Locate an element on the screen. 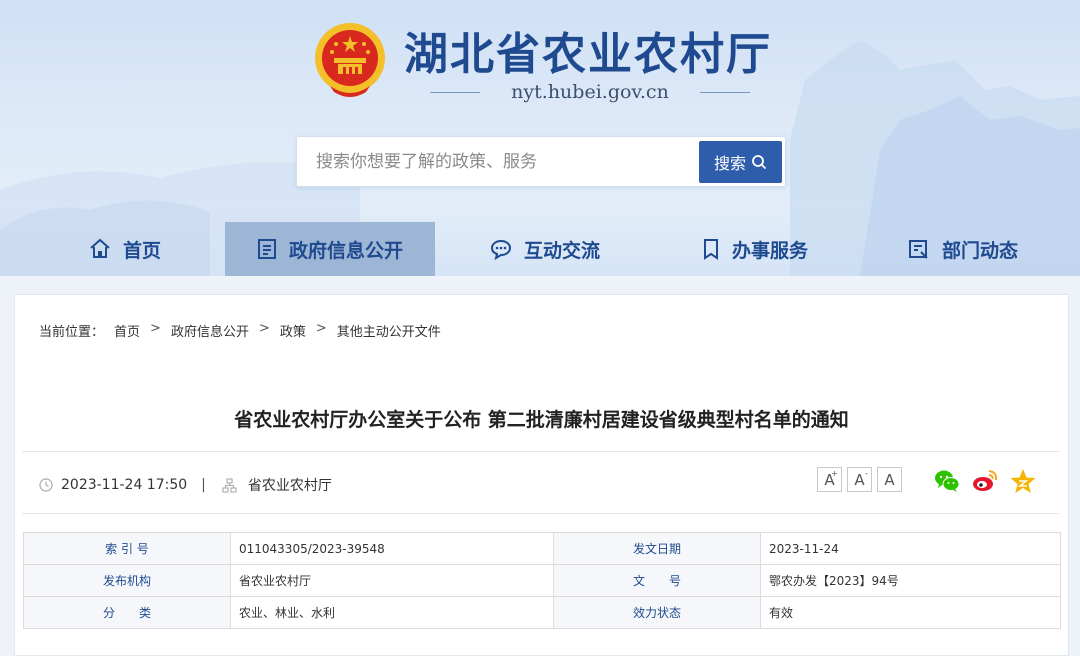 The height and width of the screenshot is (656, 1080). font-smaller-label: A is located at coordinates (859, 480).